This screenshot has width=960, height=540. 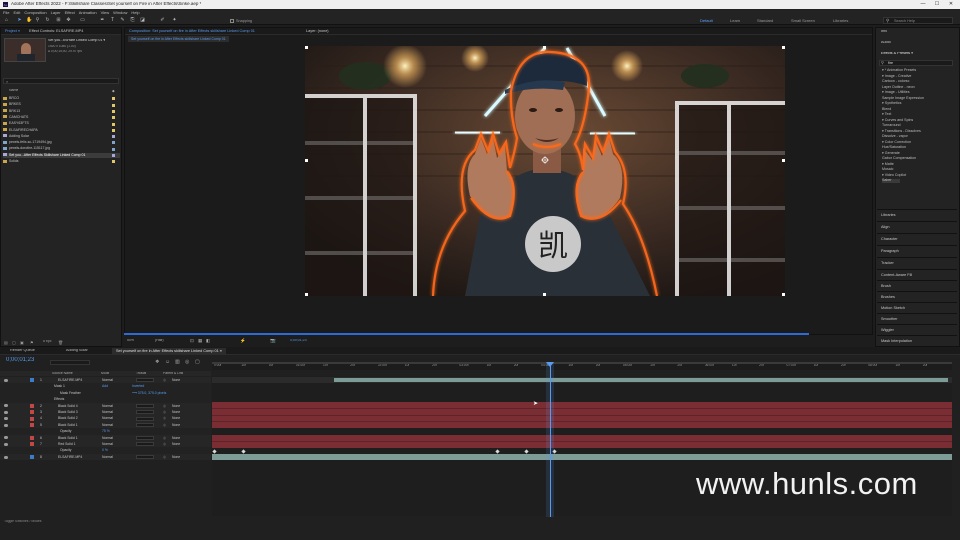 I want to click on workspace-default: Default, so click(x=706, y=20).